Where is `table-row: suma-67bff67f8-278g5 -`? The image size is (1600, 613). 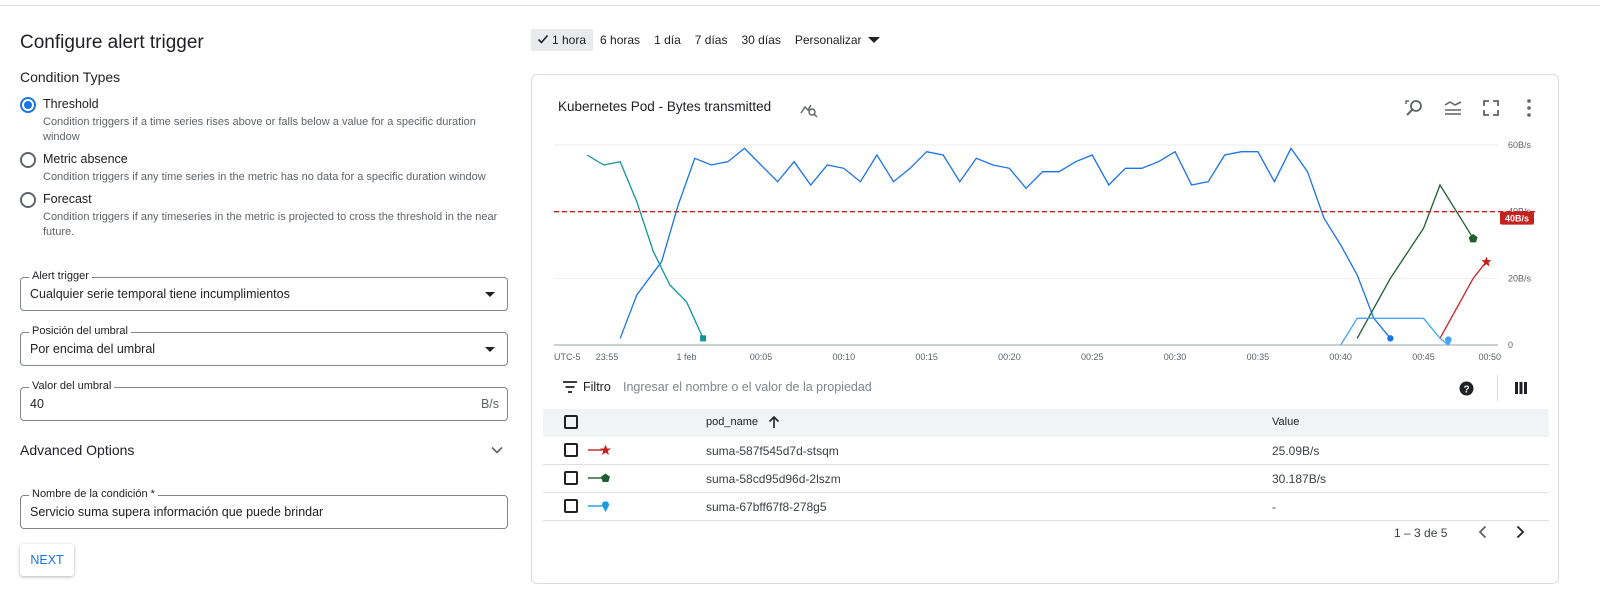 table-row: suma-67bff67f8-278g5 - is located at coordinates (1046, 507).